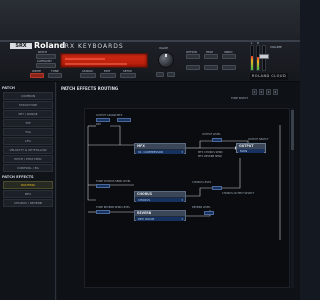 The height and width of the screenshot is (300, 320). Describe the element at coordinates (107, 71) in the screenshot. I see `edit-label: EDIT` at that location.